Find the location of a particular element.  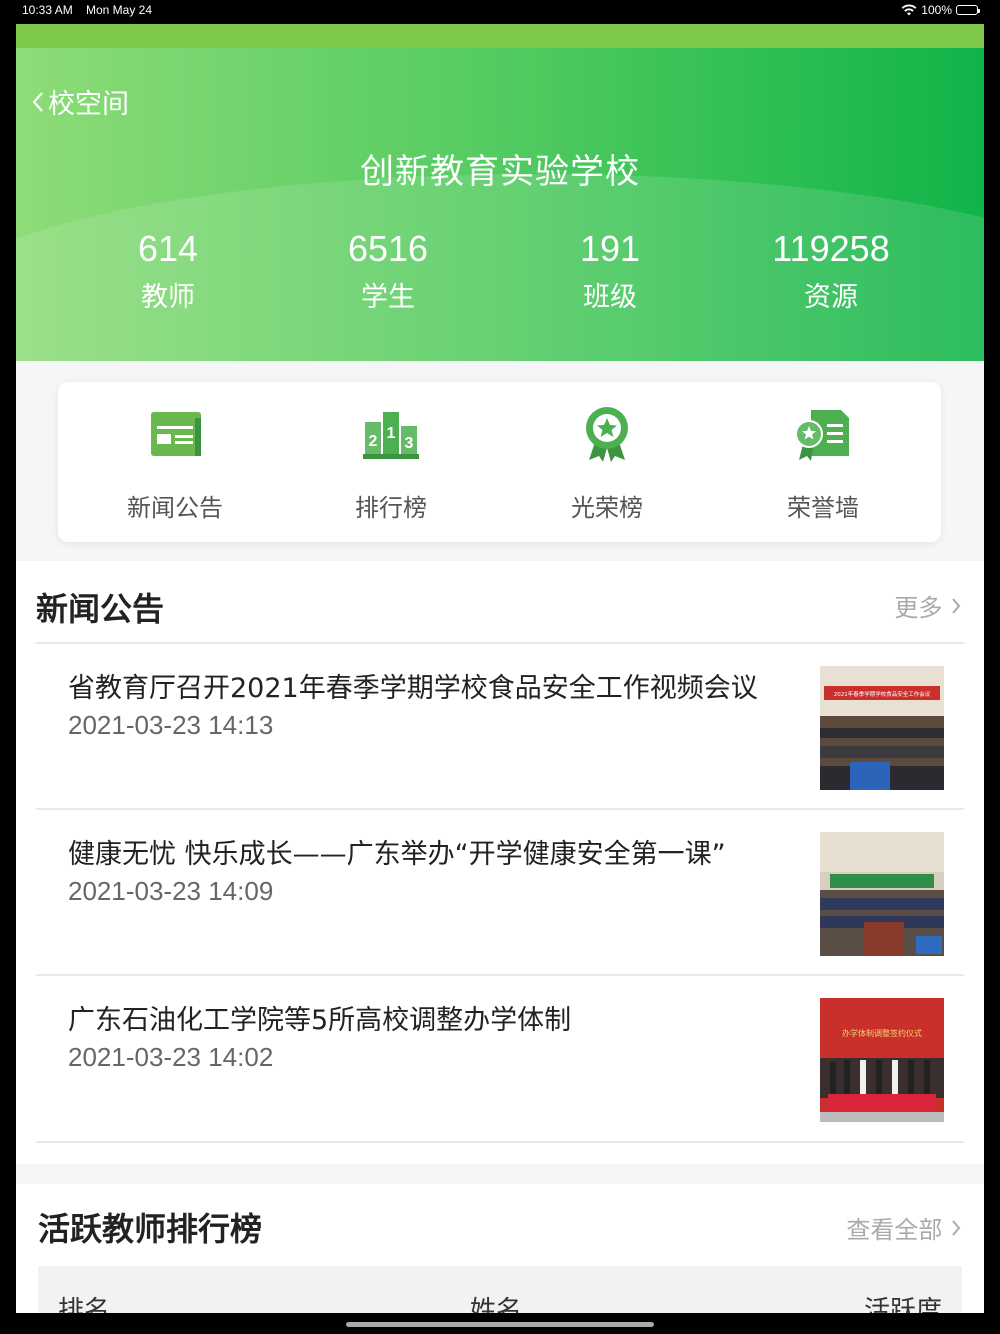

view-all-link: 查看全部 is located at coordinates (904, 1227).